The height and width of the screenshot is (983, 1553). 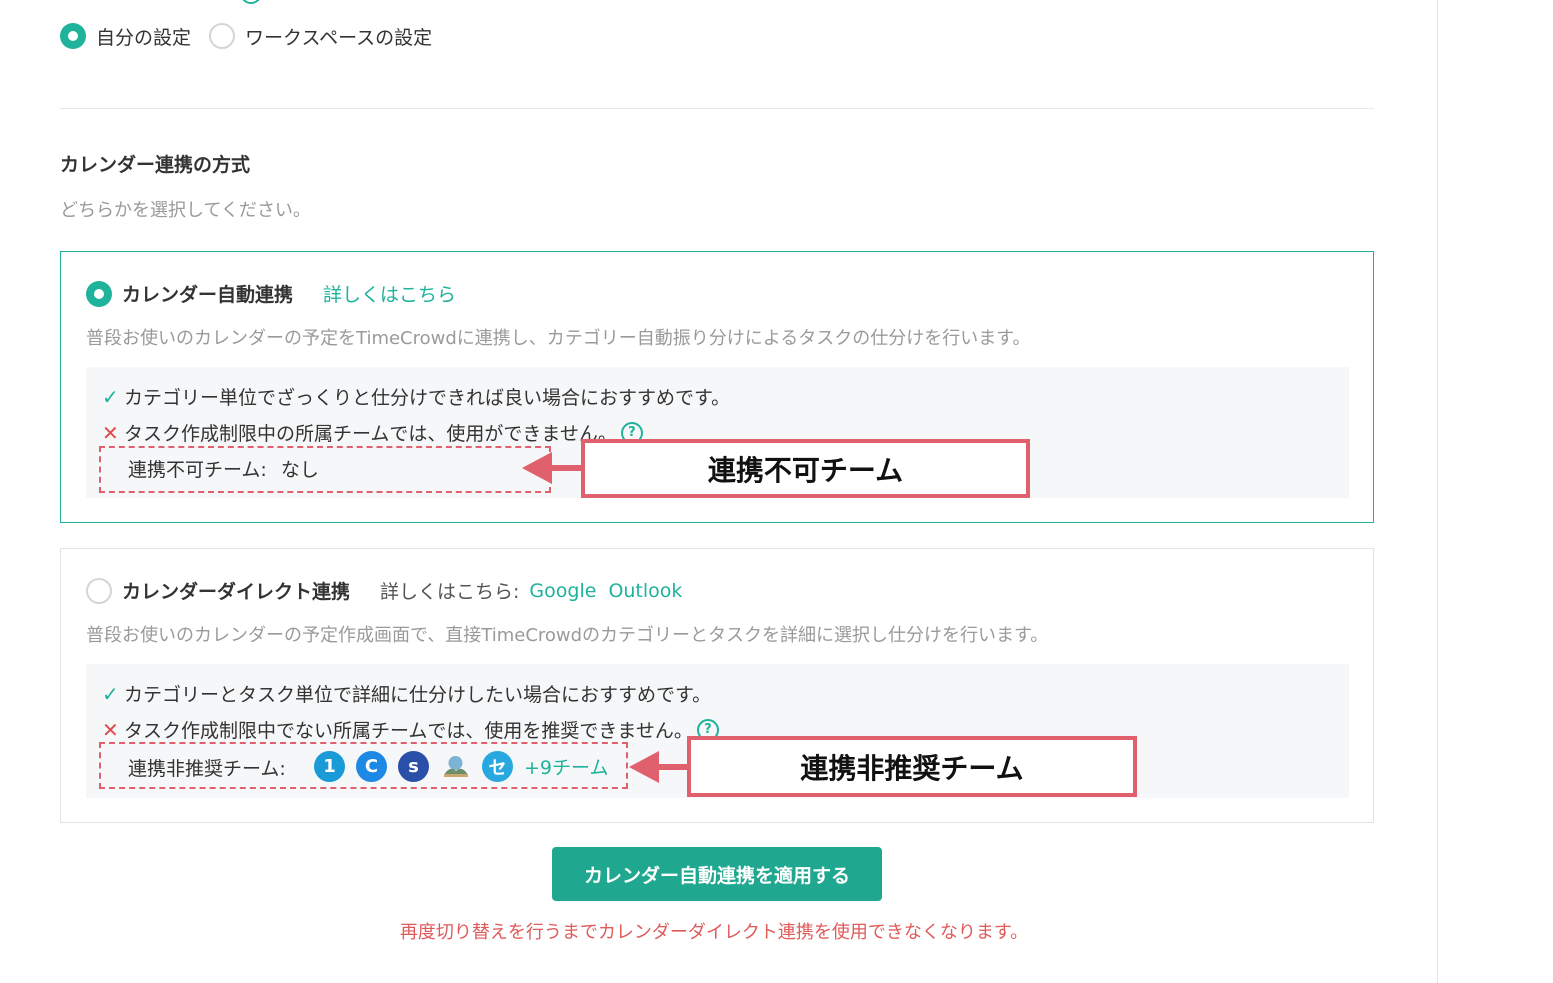 What do you see at coordinates (363, 765) in the screenshot?
I see `not-recommended-teams-highlight` at bounding box center [363, 765].